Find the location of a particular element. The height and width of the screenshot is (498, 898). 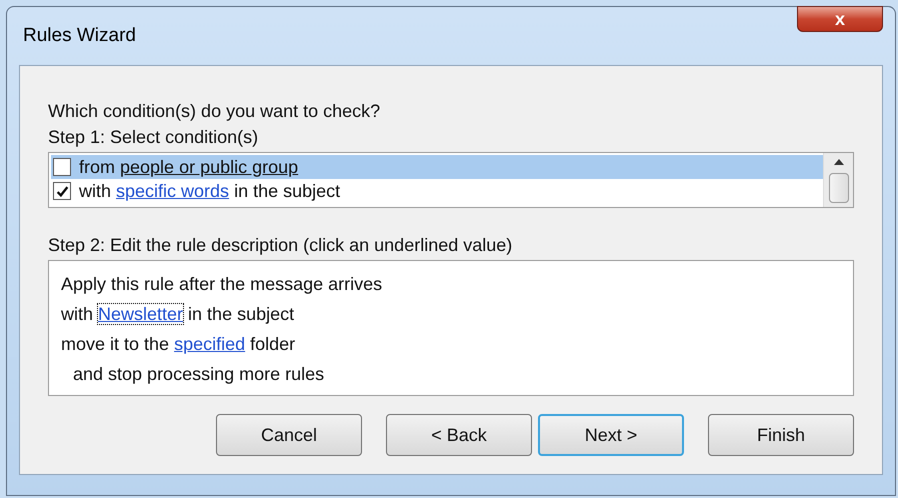

scroll-thumb is located at coordinates (838, 188).